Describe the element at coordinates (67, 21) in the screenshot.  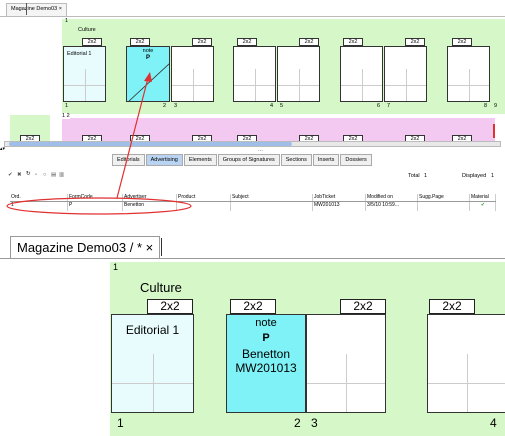
I see `section-number: 1` at that location.